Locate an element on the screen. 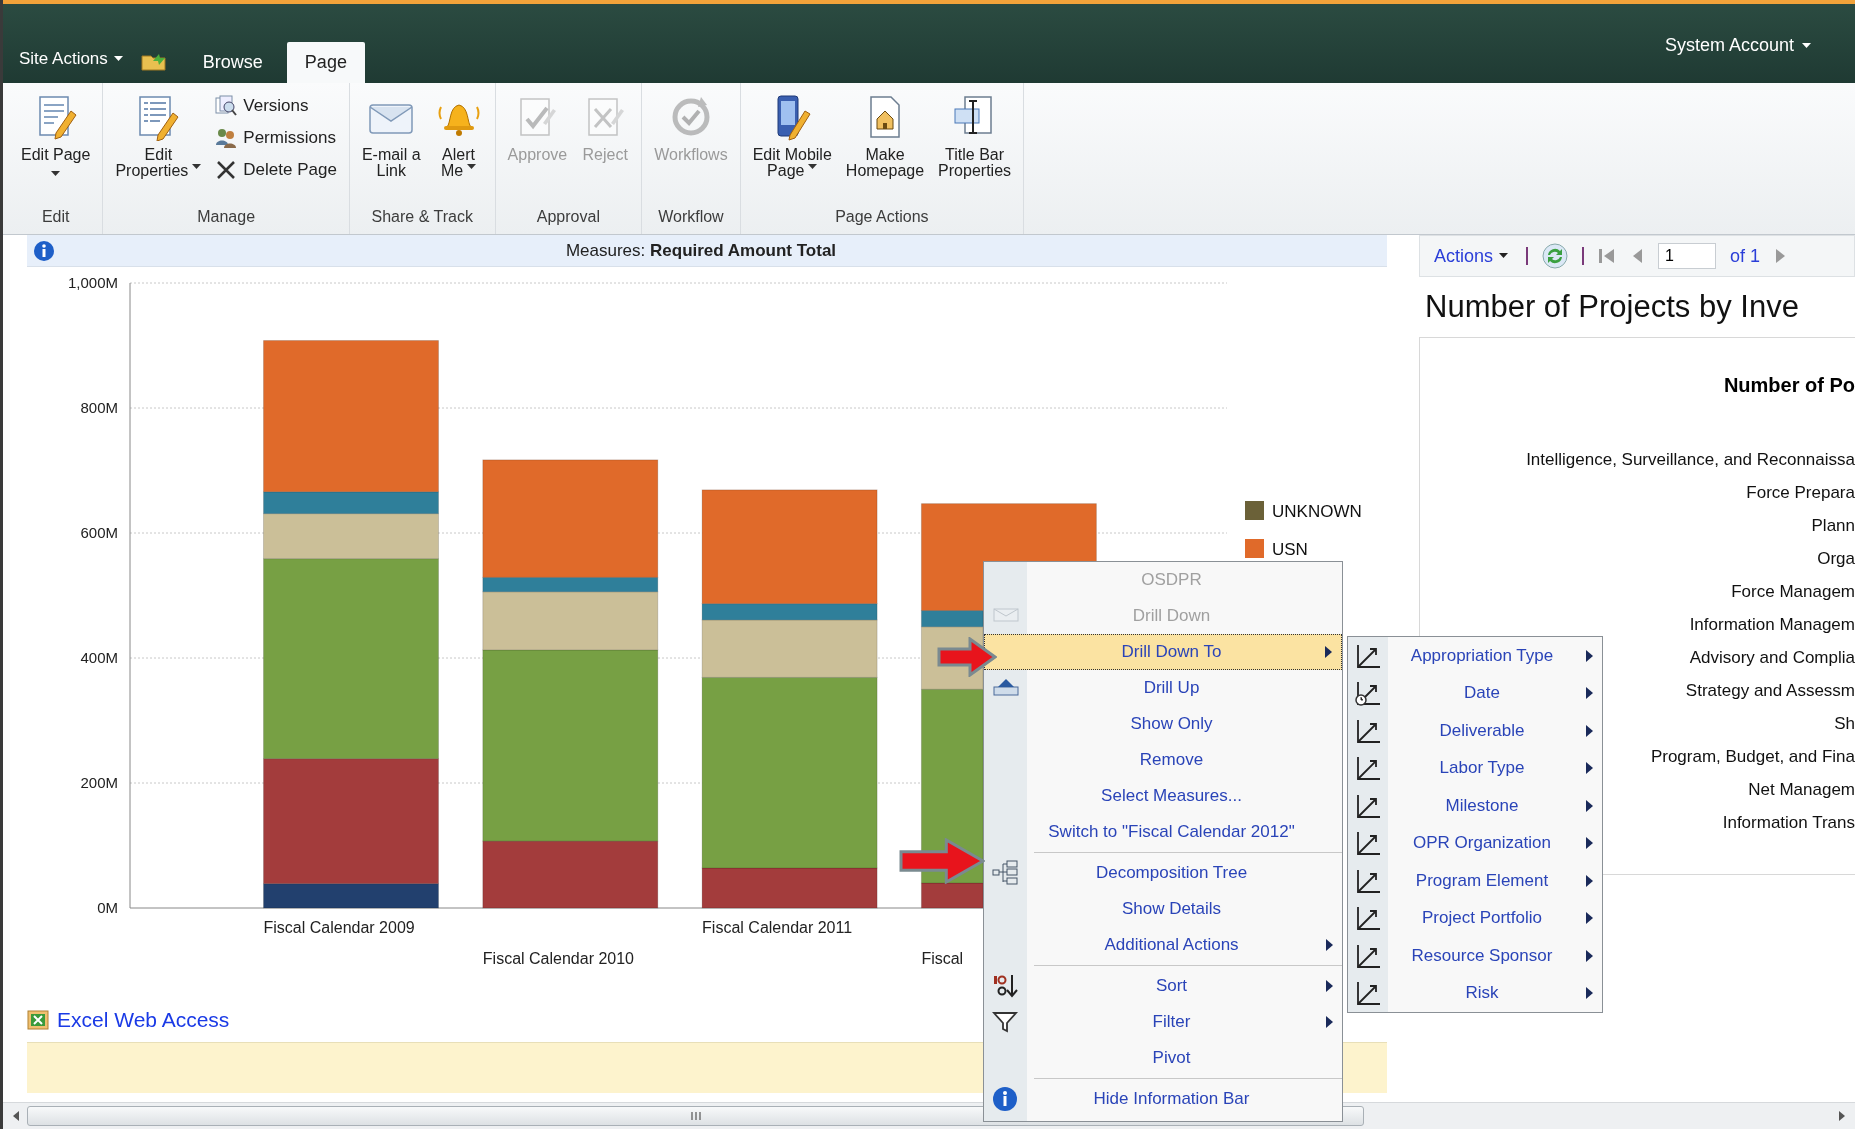 Image resolution: width=1855 pixels, height=1129 pixels. report-title: Number of Projects by Inve is located at coordinates (1612, 307).